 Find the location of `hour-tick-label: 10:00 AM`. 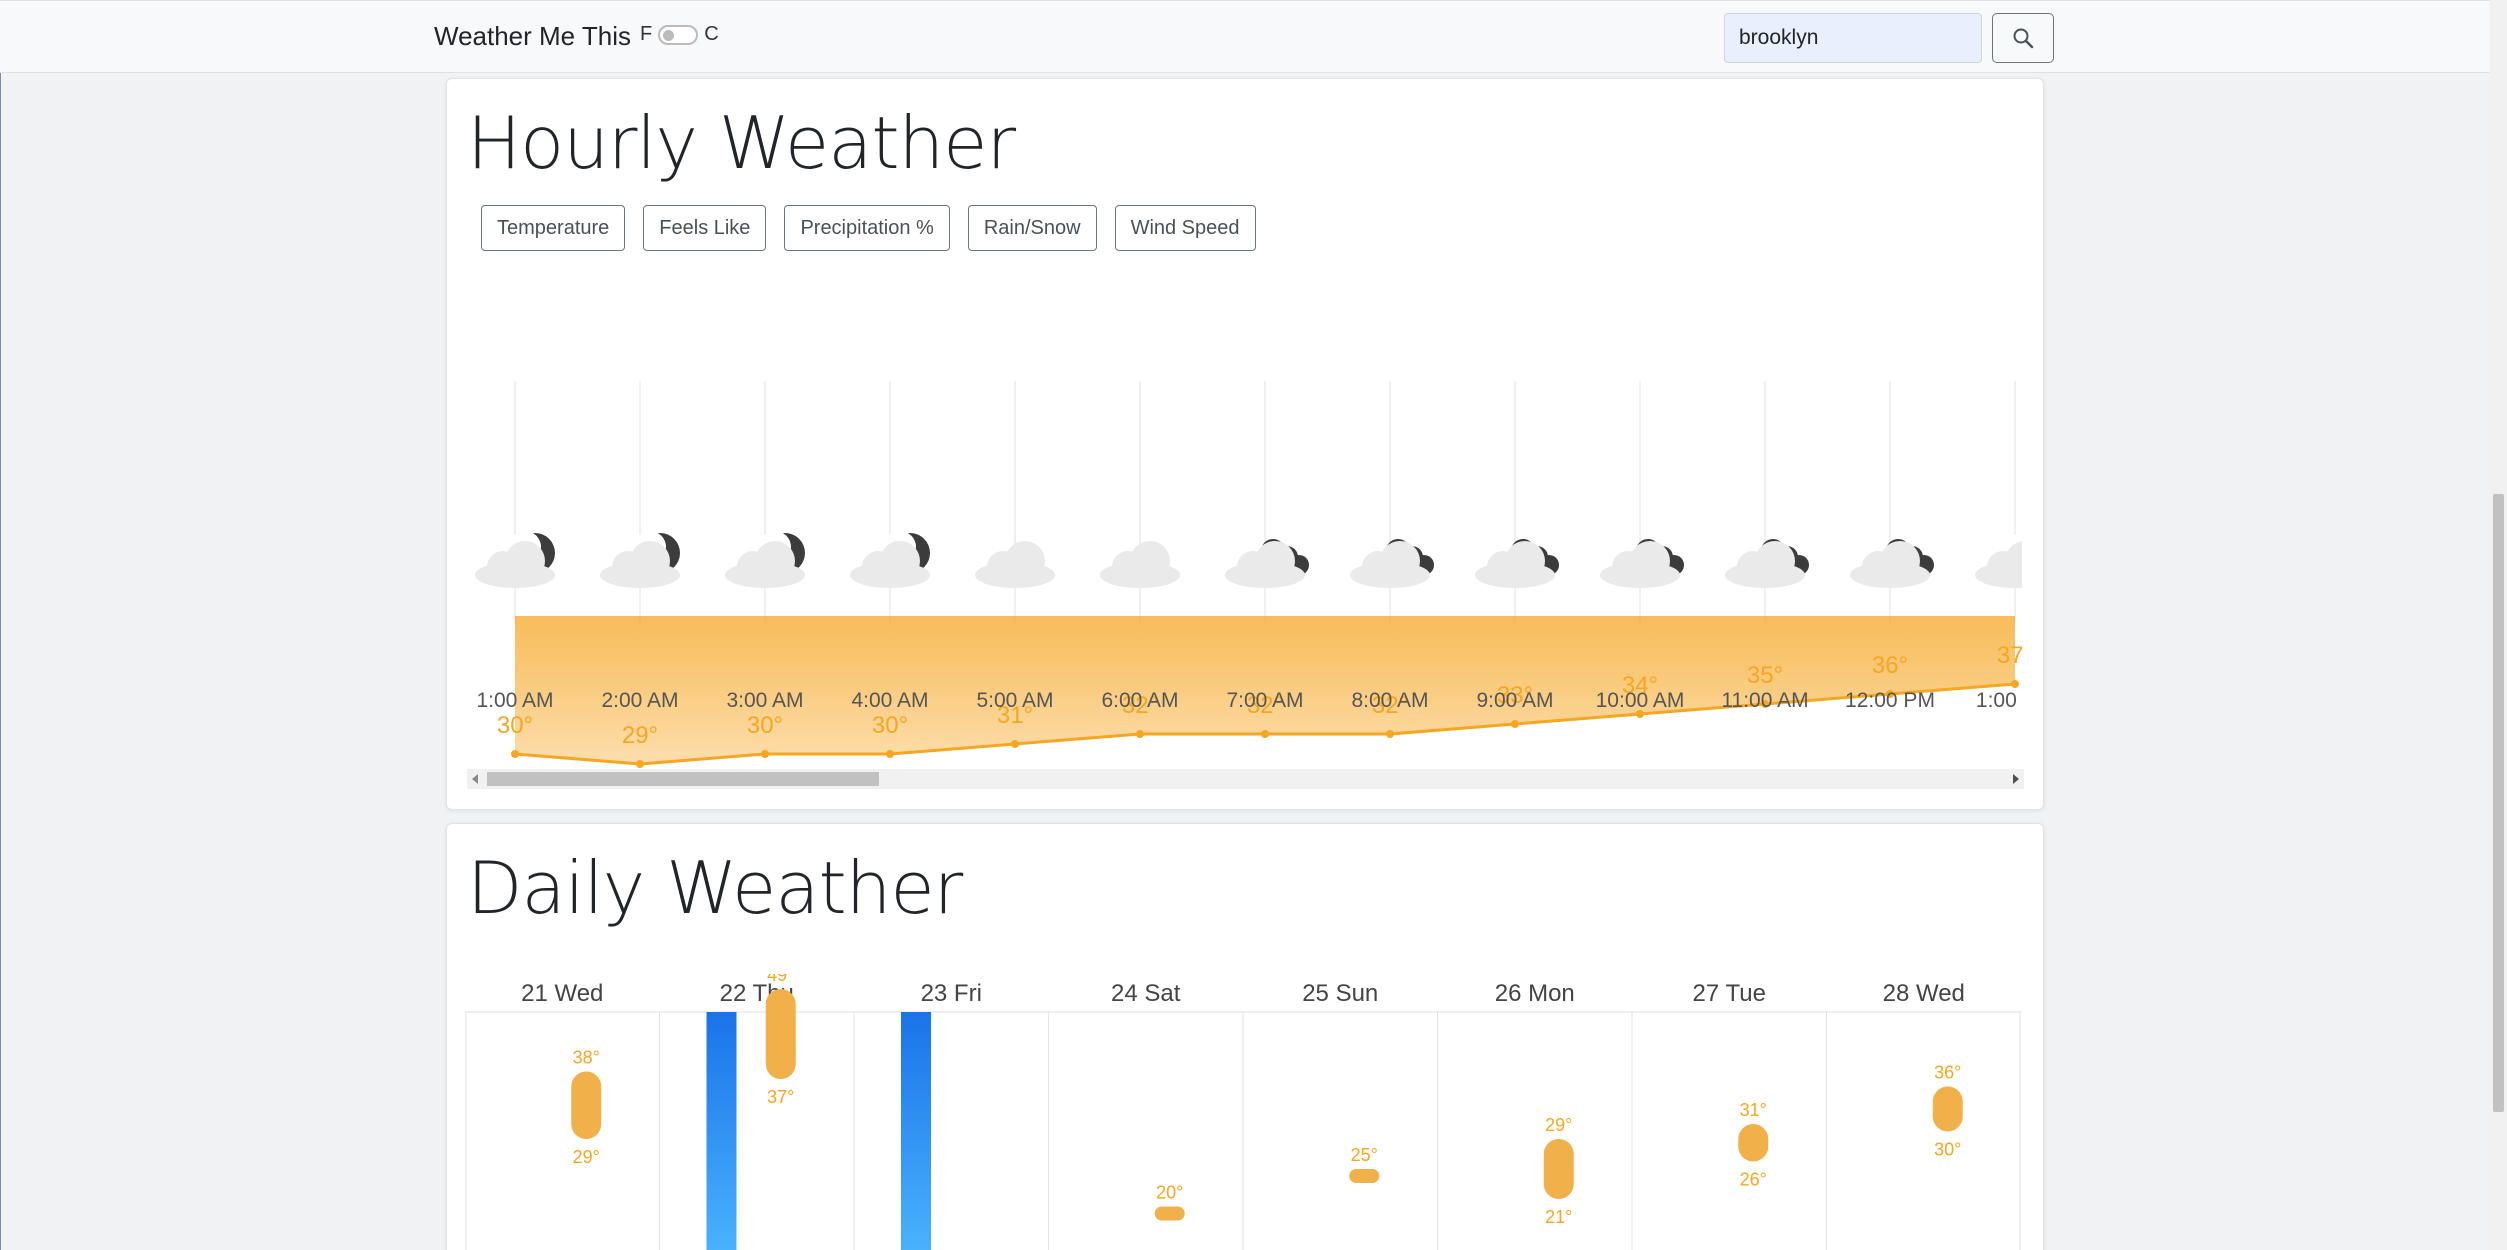

hour-tick-label: 10:00 AM is located at coordinates (1640, 700).